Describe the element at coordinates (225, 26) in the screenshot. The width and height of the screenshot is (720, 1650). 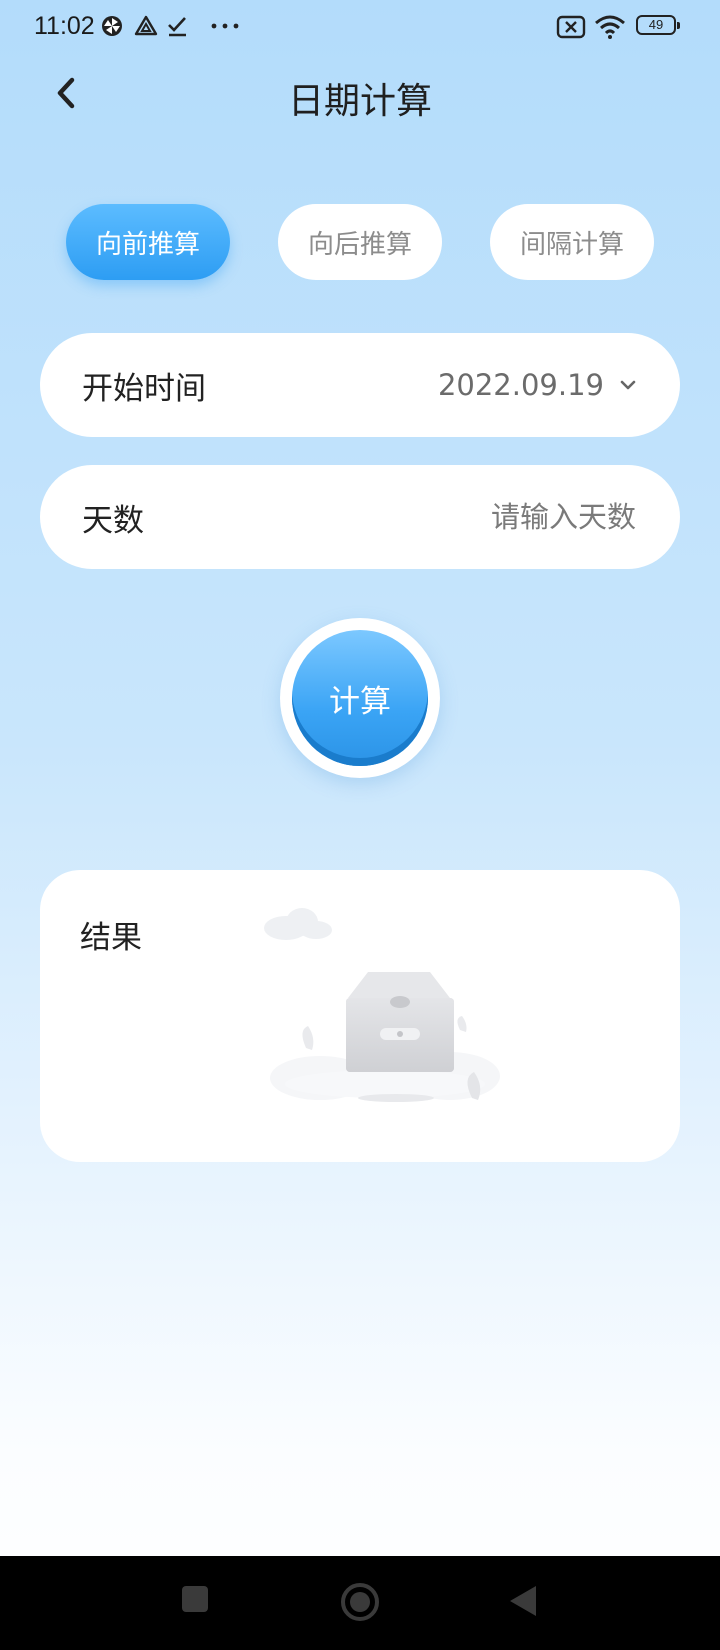
I see `more-dots-icon` at that location.